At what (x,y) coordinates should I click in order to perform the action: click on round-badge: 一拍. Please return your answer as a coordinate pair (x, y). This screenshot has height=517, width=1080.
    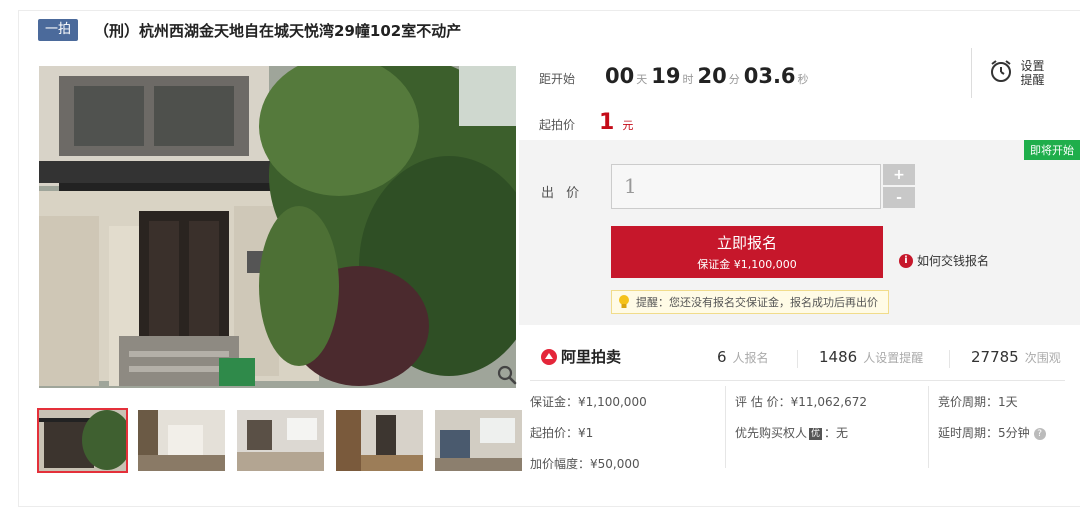
    Looking at the image, I should click on (58, 30).